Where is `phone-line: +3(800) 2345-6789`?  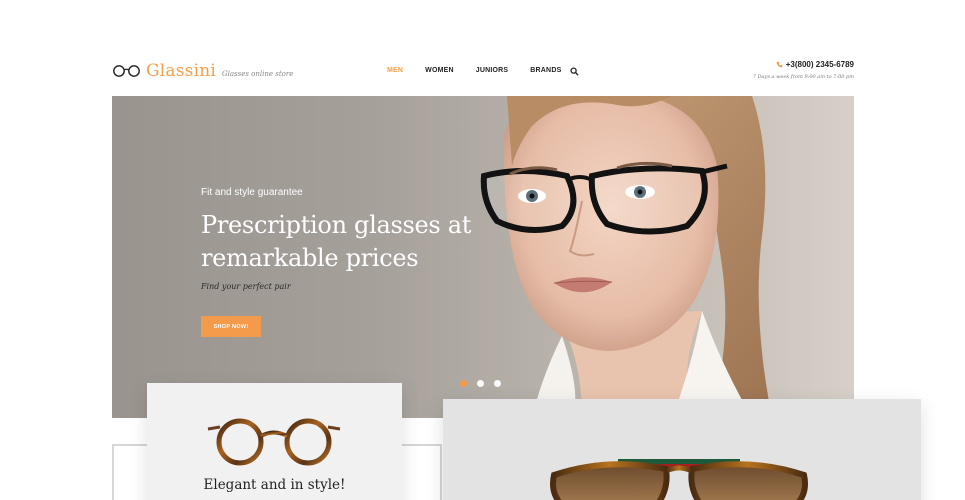
phone-line: +3(800) 2345-6789 is located at coordinates (803, 64).